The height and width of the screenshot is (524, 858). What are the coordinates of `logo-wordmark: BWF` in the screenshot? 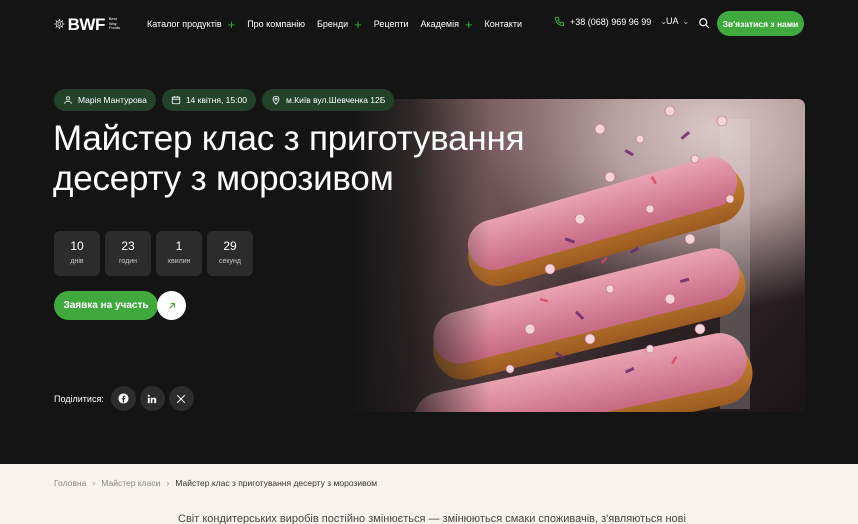 It's located at (86, 24).